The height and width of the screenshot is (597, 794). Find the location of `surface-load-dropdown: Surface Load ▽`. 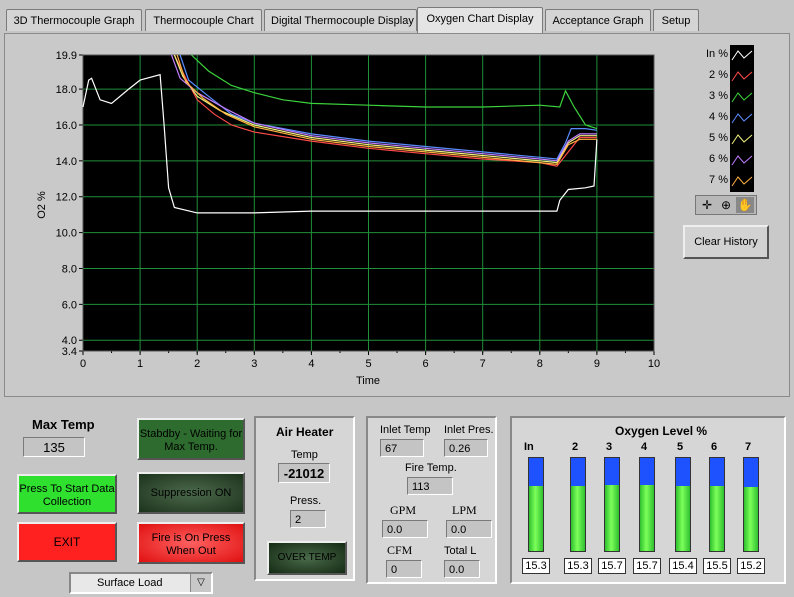

surface-load-dropdown: Surface Load ▽ is located at coordinates (141, 583).